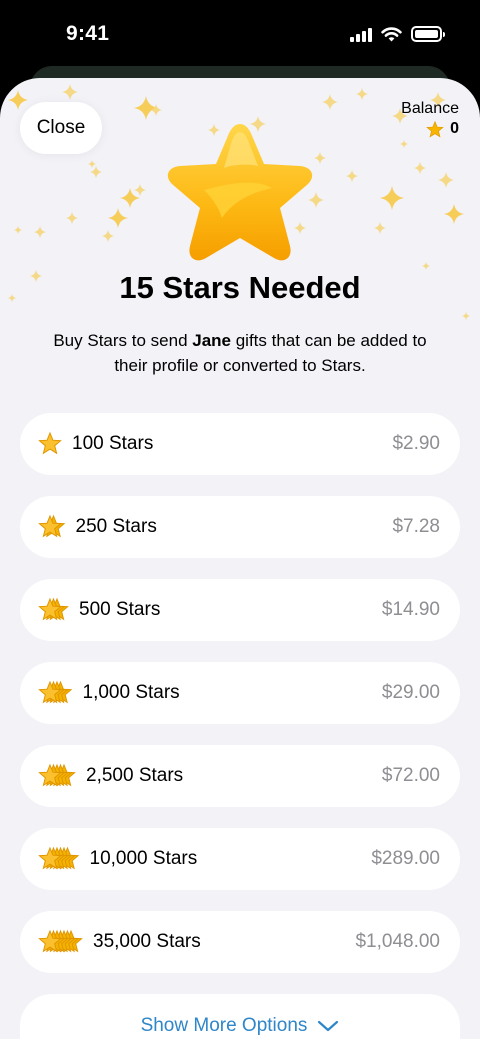 The width and height of the screenshot is (480, 1039). Describe the element at coordinates (405, 858) in the screenshot. I see `option-price: $289.00` at that location.